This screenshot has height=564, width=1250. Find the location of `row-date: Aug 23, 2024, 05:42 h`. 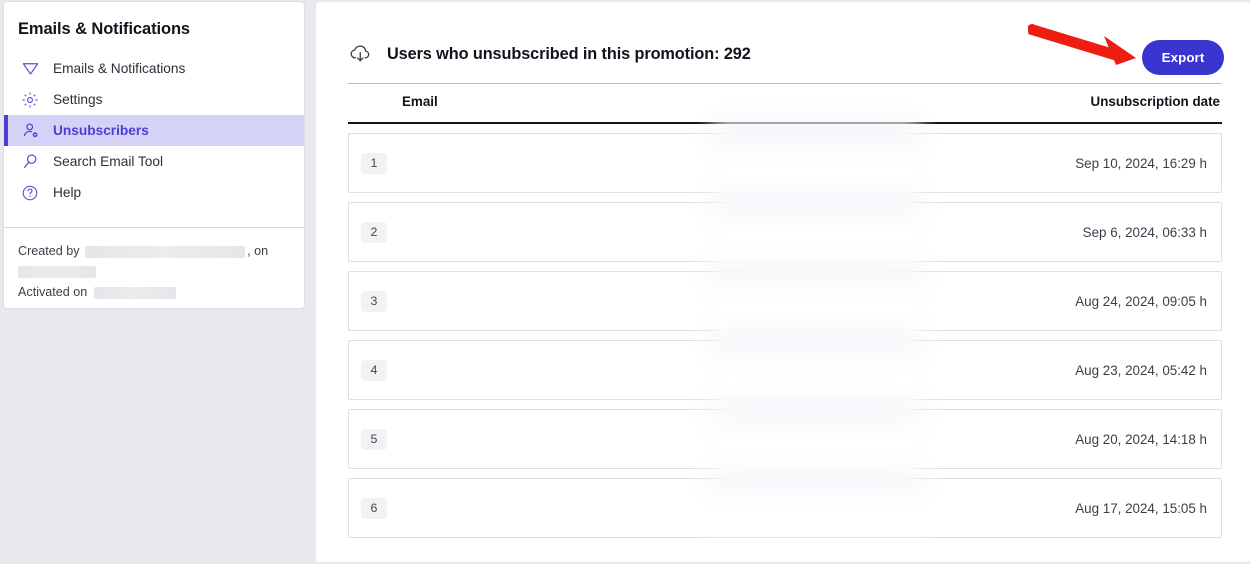

row-date: Aug 23, 2024, 05:42 h is located at coordinates (1141, 370).